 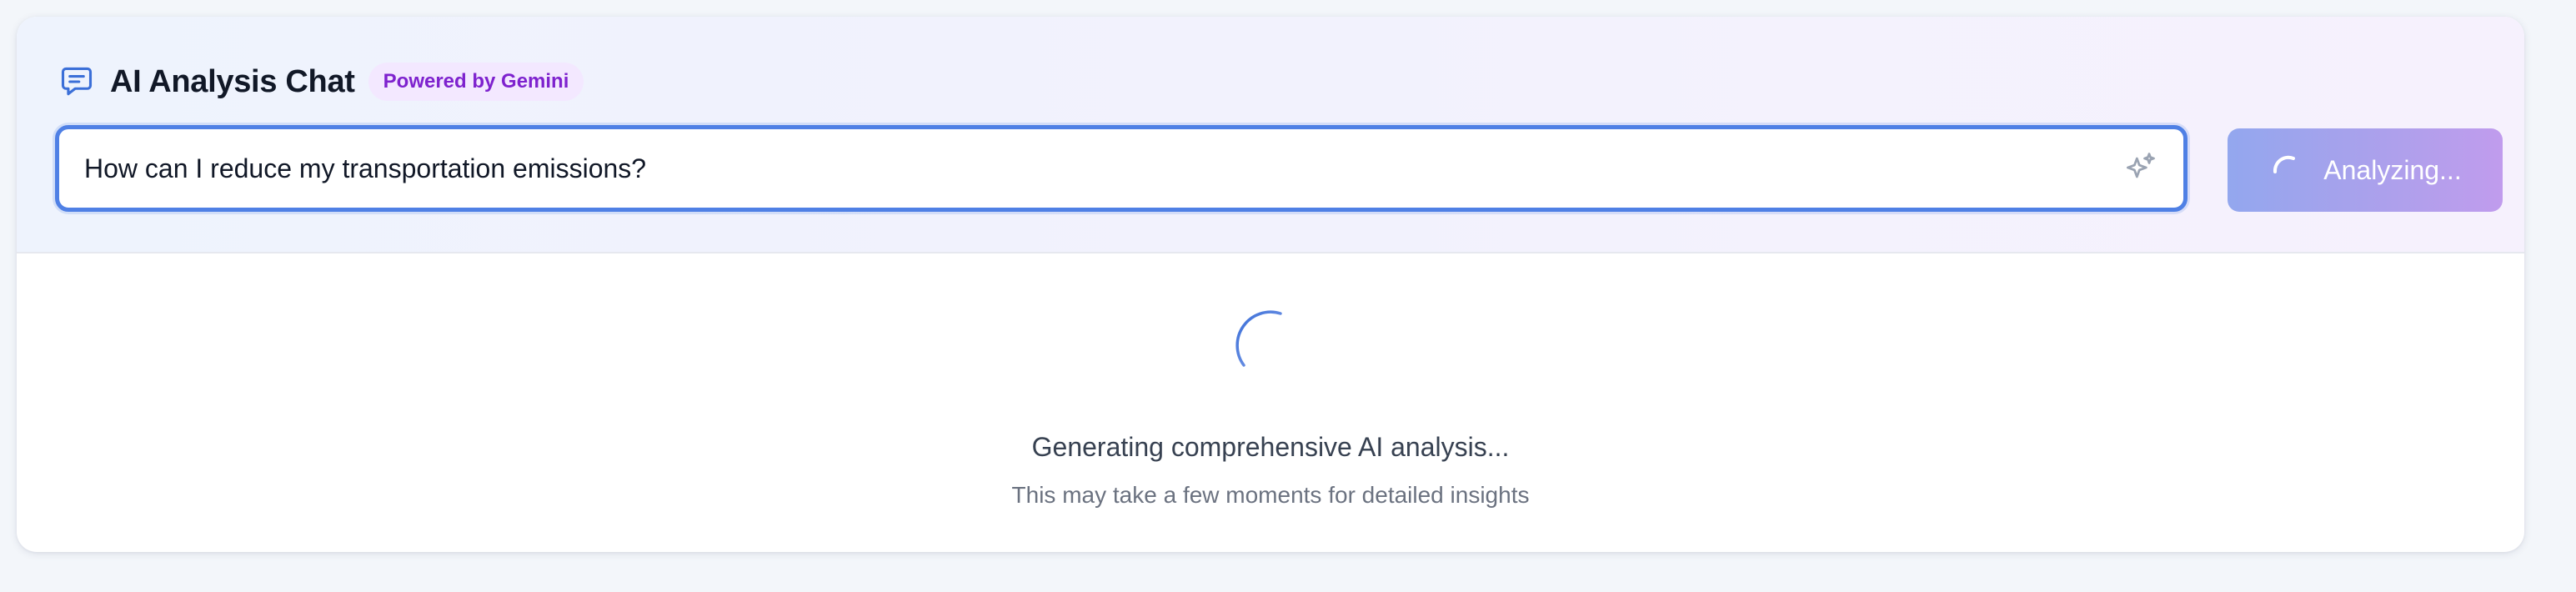 I want to click on page-title: AI Analysis Chat, so click(x=232, y=81).